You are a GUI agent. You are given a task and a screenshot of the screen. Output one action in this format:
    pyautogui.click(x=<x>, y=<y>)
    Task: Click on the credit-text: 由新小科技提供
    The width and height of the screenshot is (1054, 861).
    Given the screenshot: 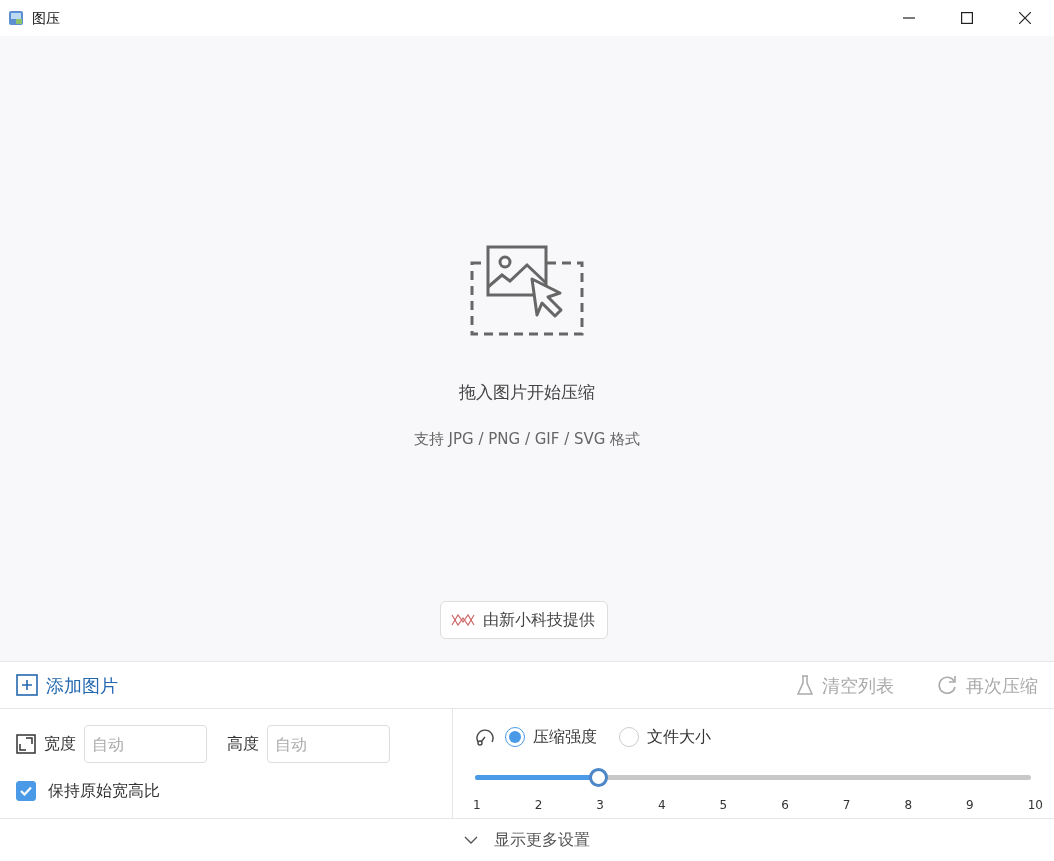 What is the action you would take?
    pyautogui.click(x=539, y=620)
    